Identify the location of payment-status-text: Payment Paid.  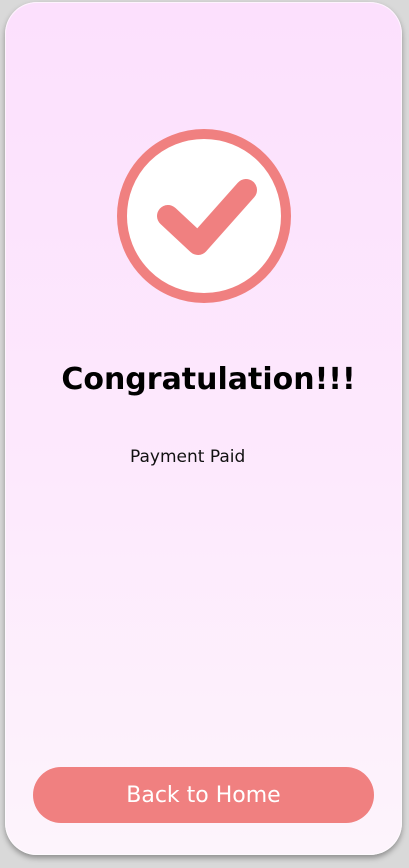
(188, 457).